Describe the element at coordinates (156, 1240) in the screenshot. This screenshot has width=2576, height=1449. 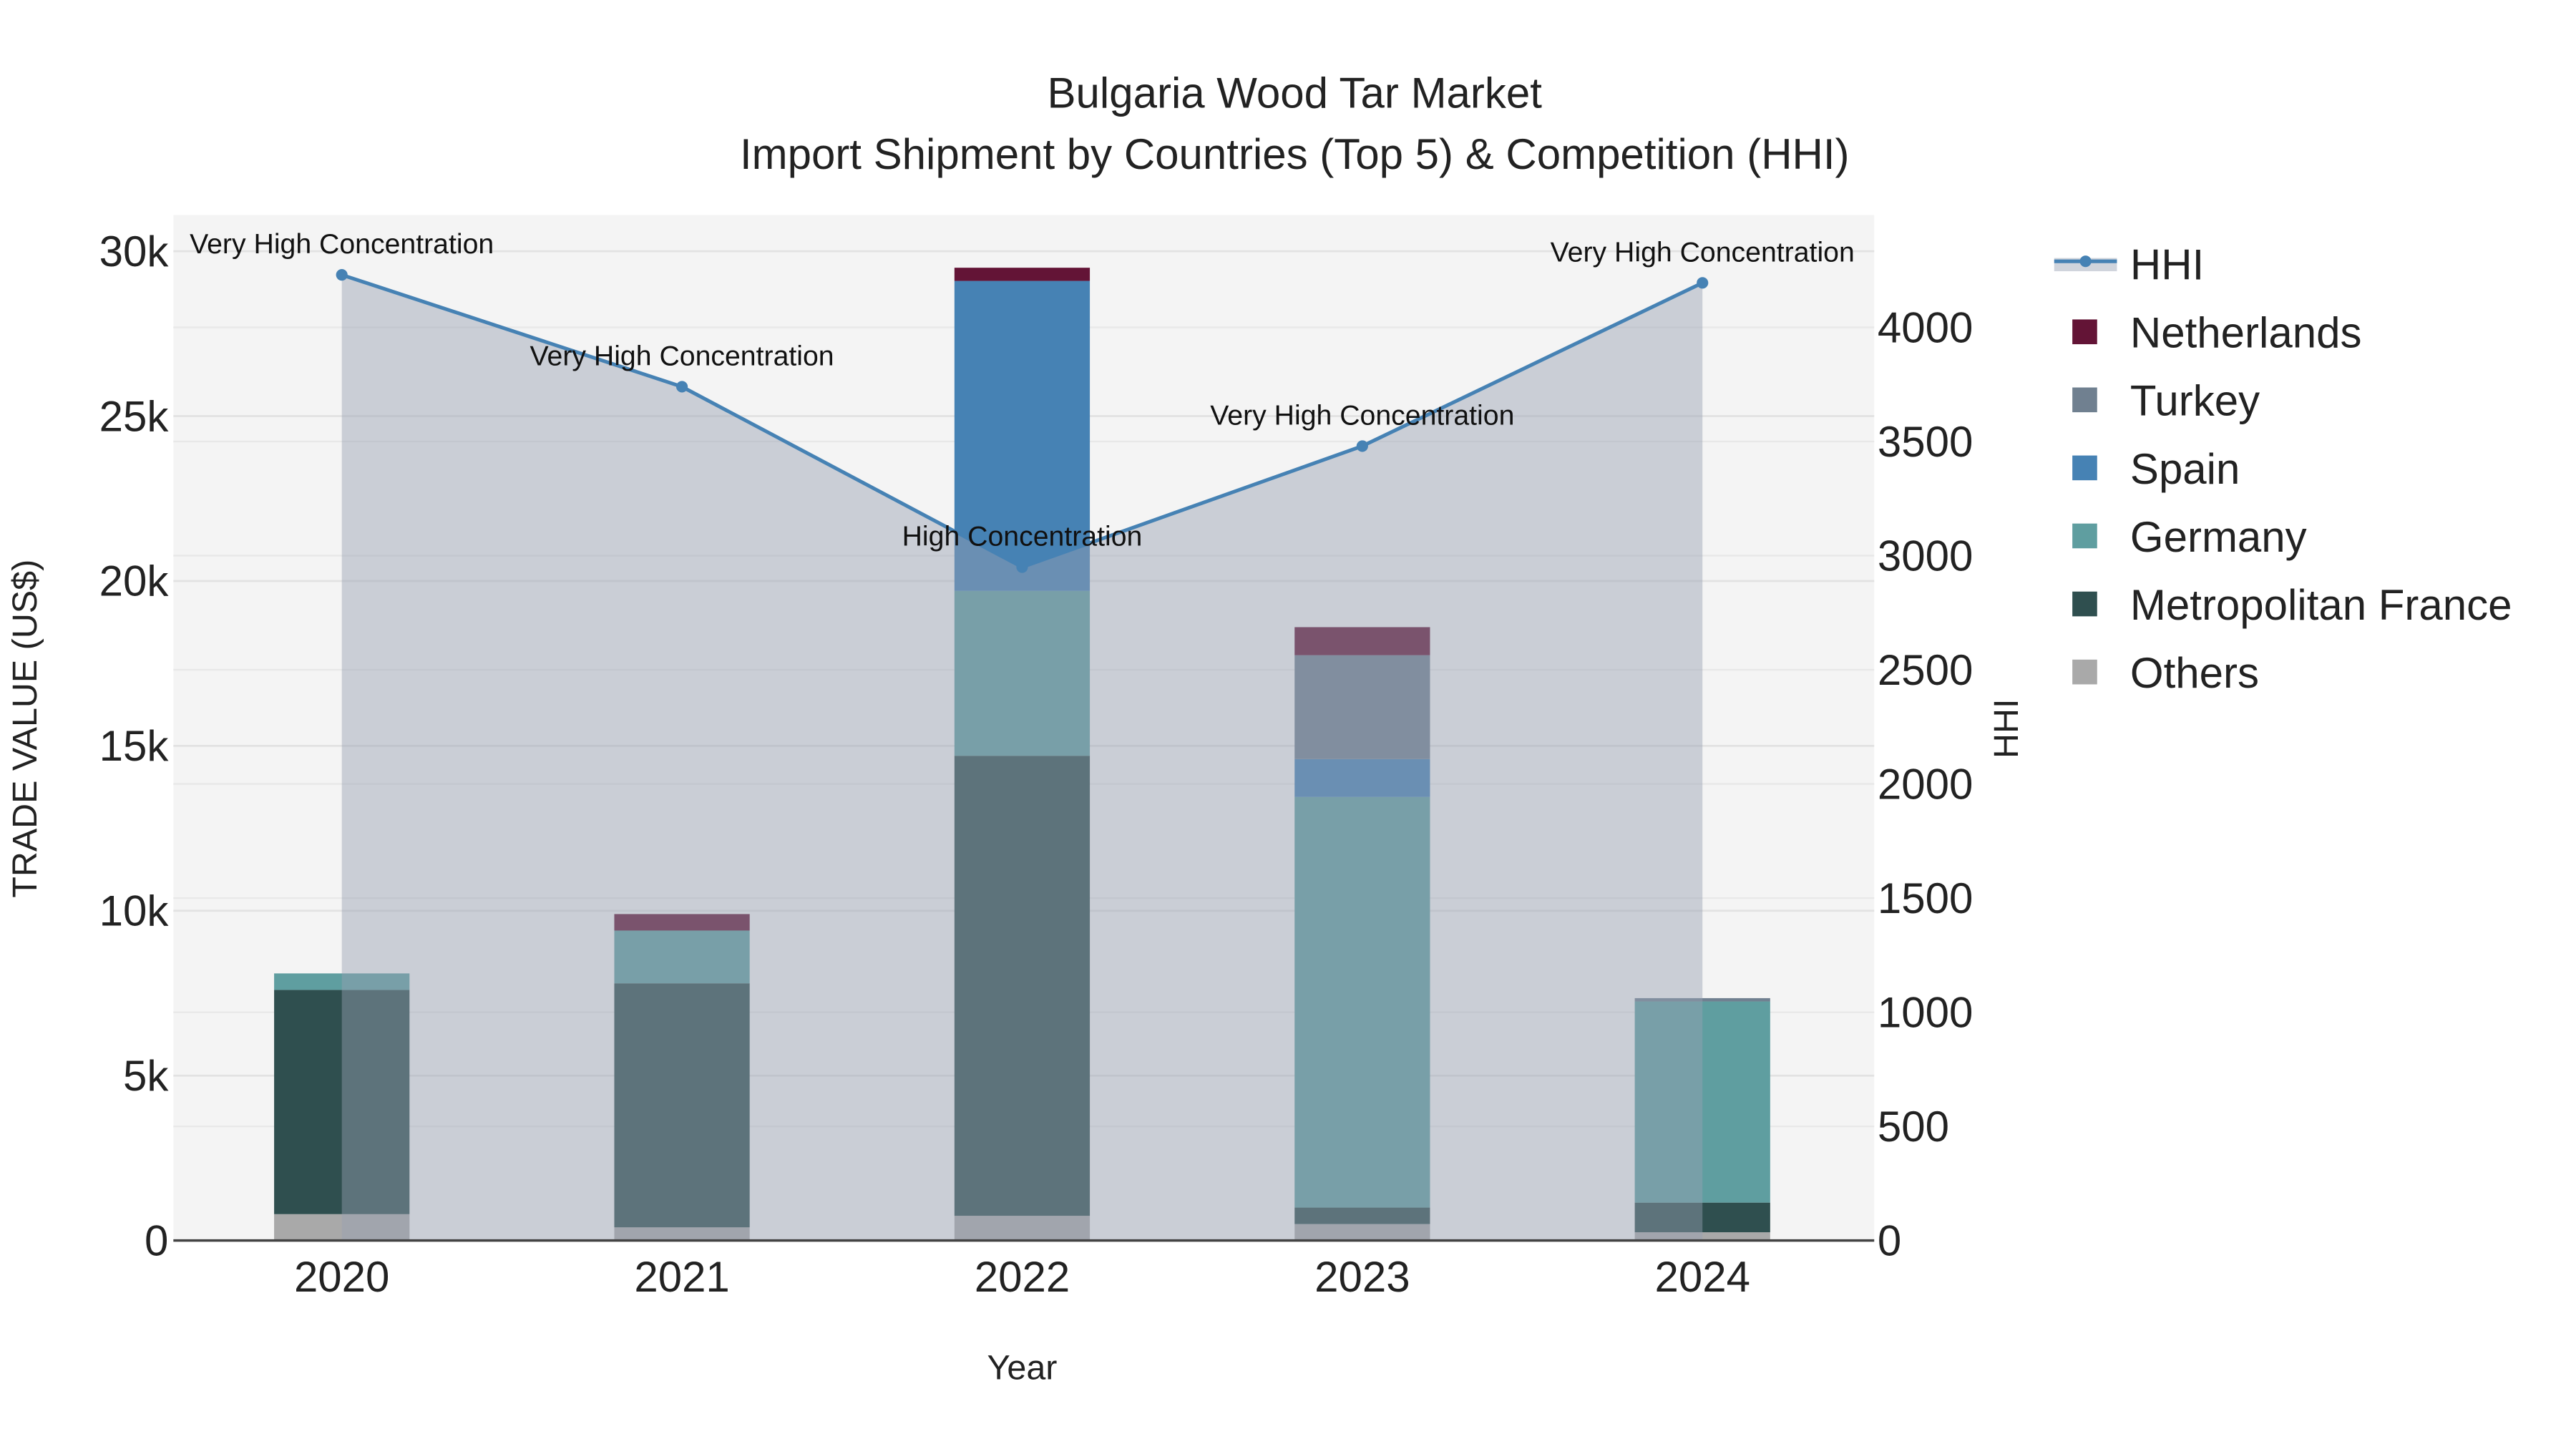
I see `y-tick-label: 0` at that location.